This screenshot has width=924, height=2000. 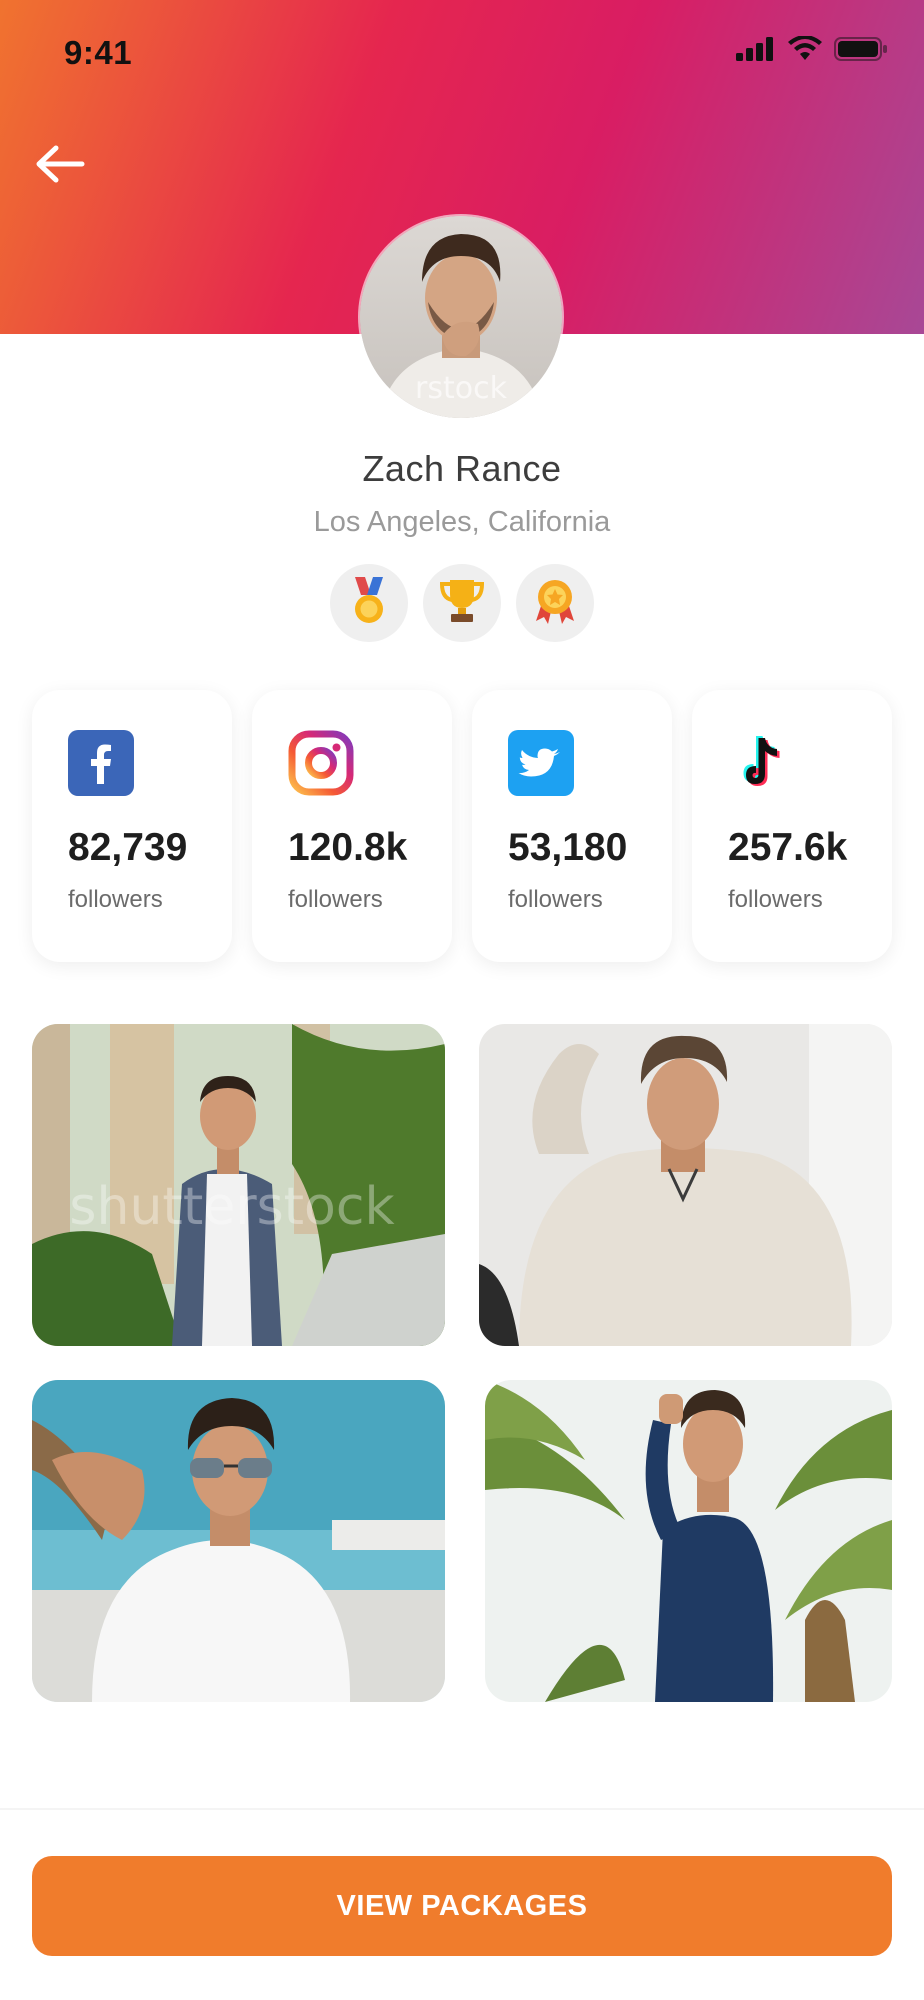 I want to click on badge-trophy, so click(x=462, y=603).